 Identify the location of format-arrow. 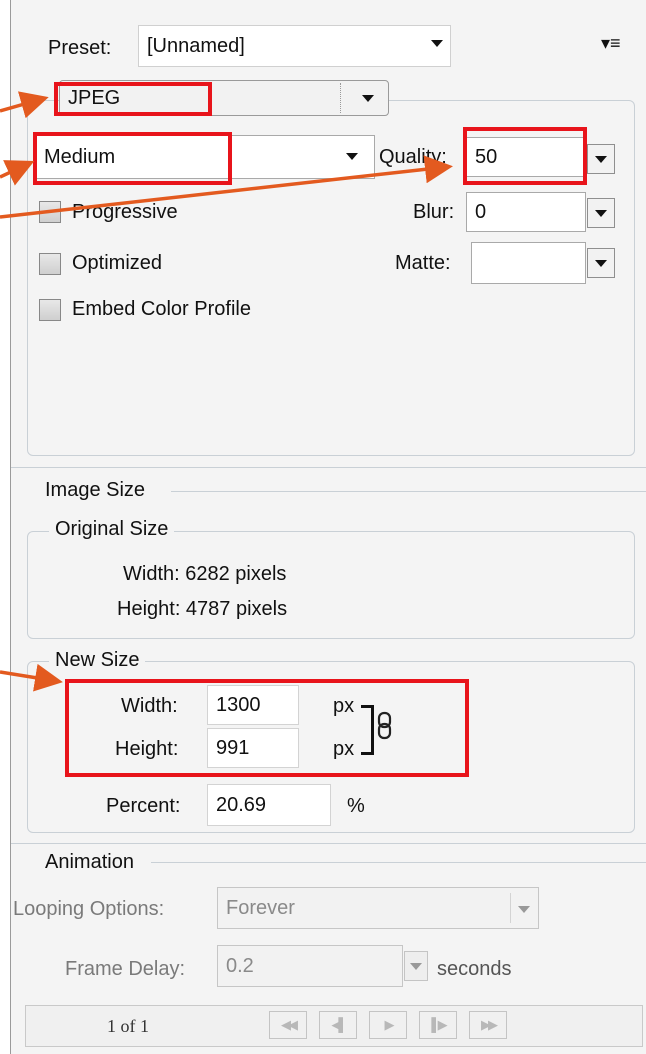
(24, 105).